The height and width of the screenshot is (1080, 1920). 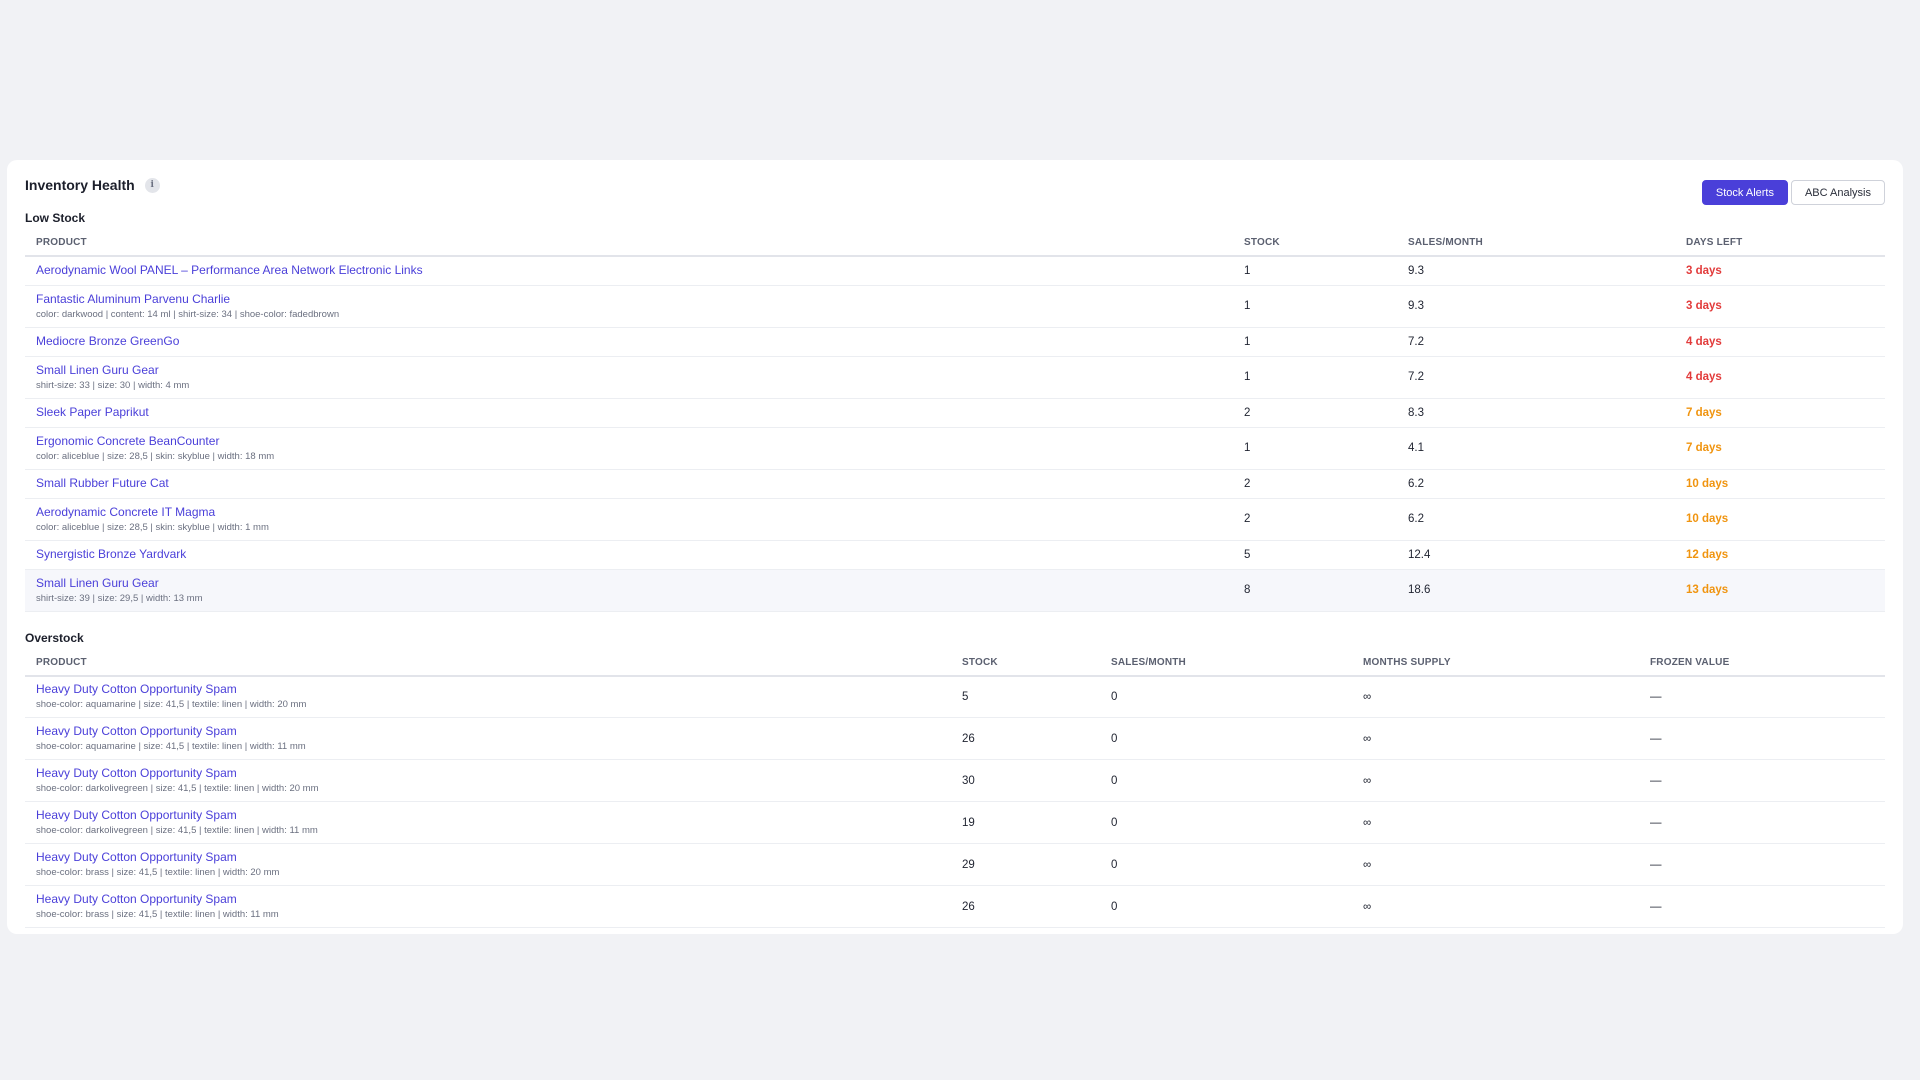 I want to click on sales-month-cell: 6.2, so click(x=1536, y=519).